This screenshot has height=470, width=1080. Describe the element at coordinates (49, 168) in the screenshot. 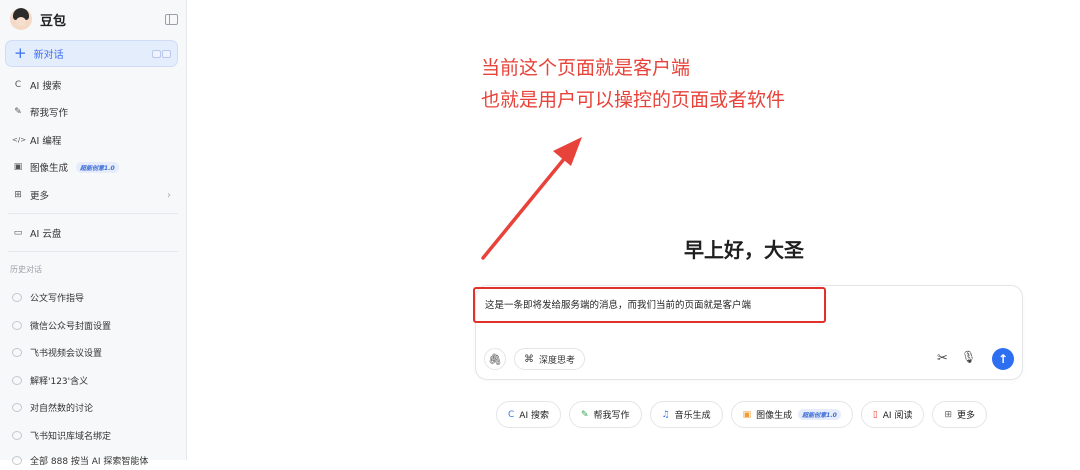

I see `sidebar-item-label: 图像生成` at that location.